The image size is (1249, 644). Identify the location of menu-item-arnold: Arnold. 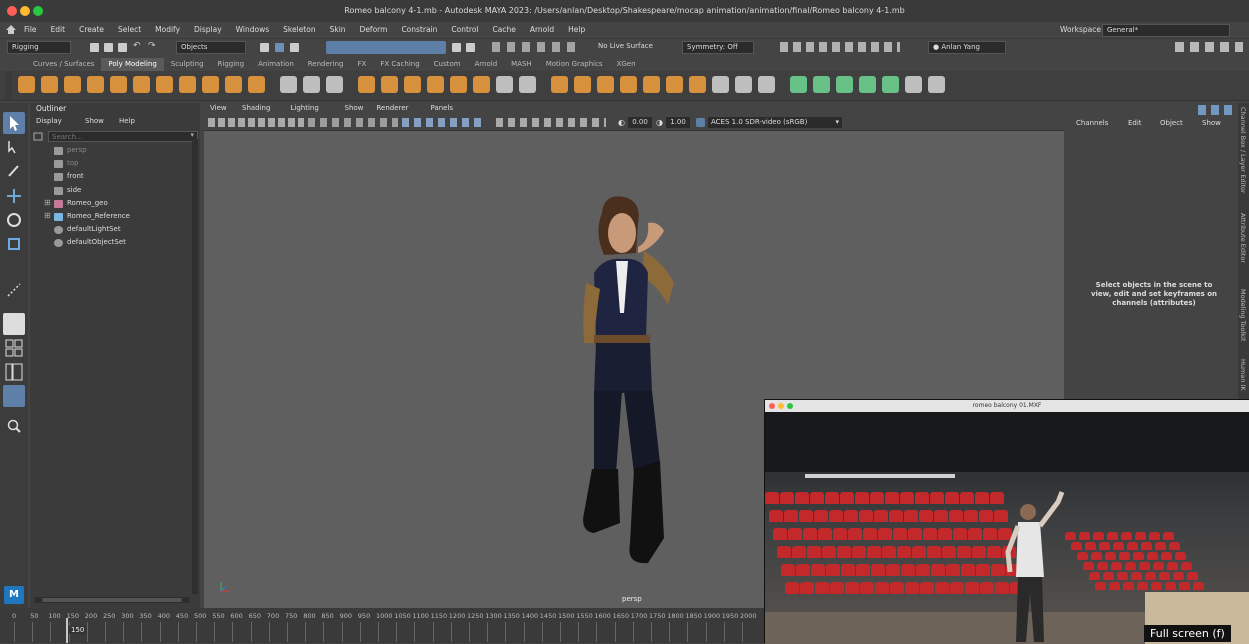
(542, 30).